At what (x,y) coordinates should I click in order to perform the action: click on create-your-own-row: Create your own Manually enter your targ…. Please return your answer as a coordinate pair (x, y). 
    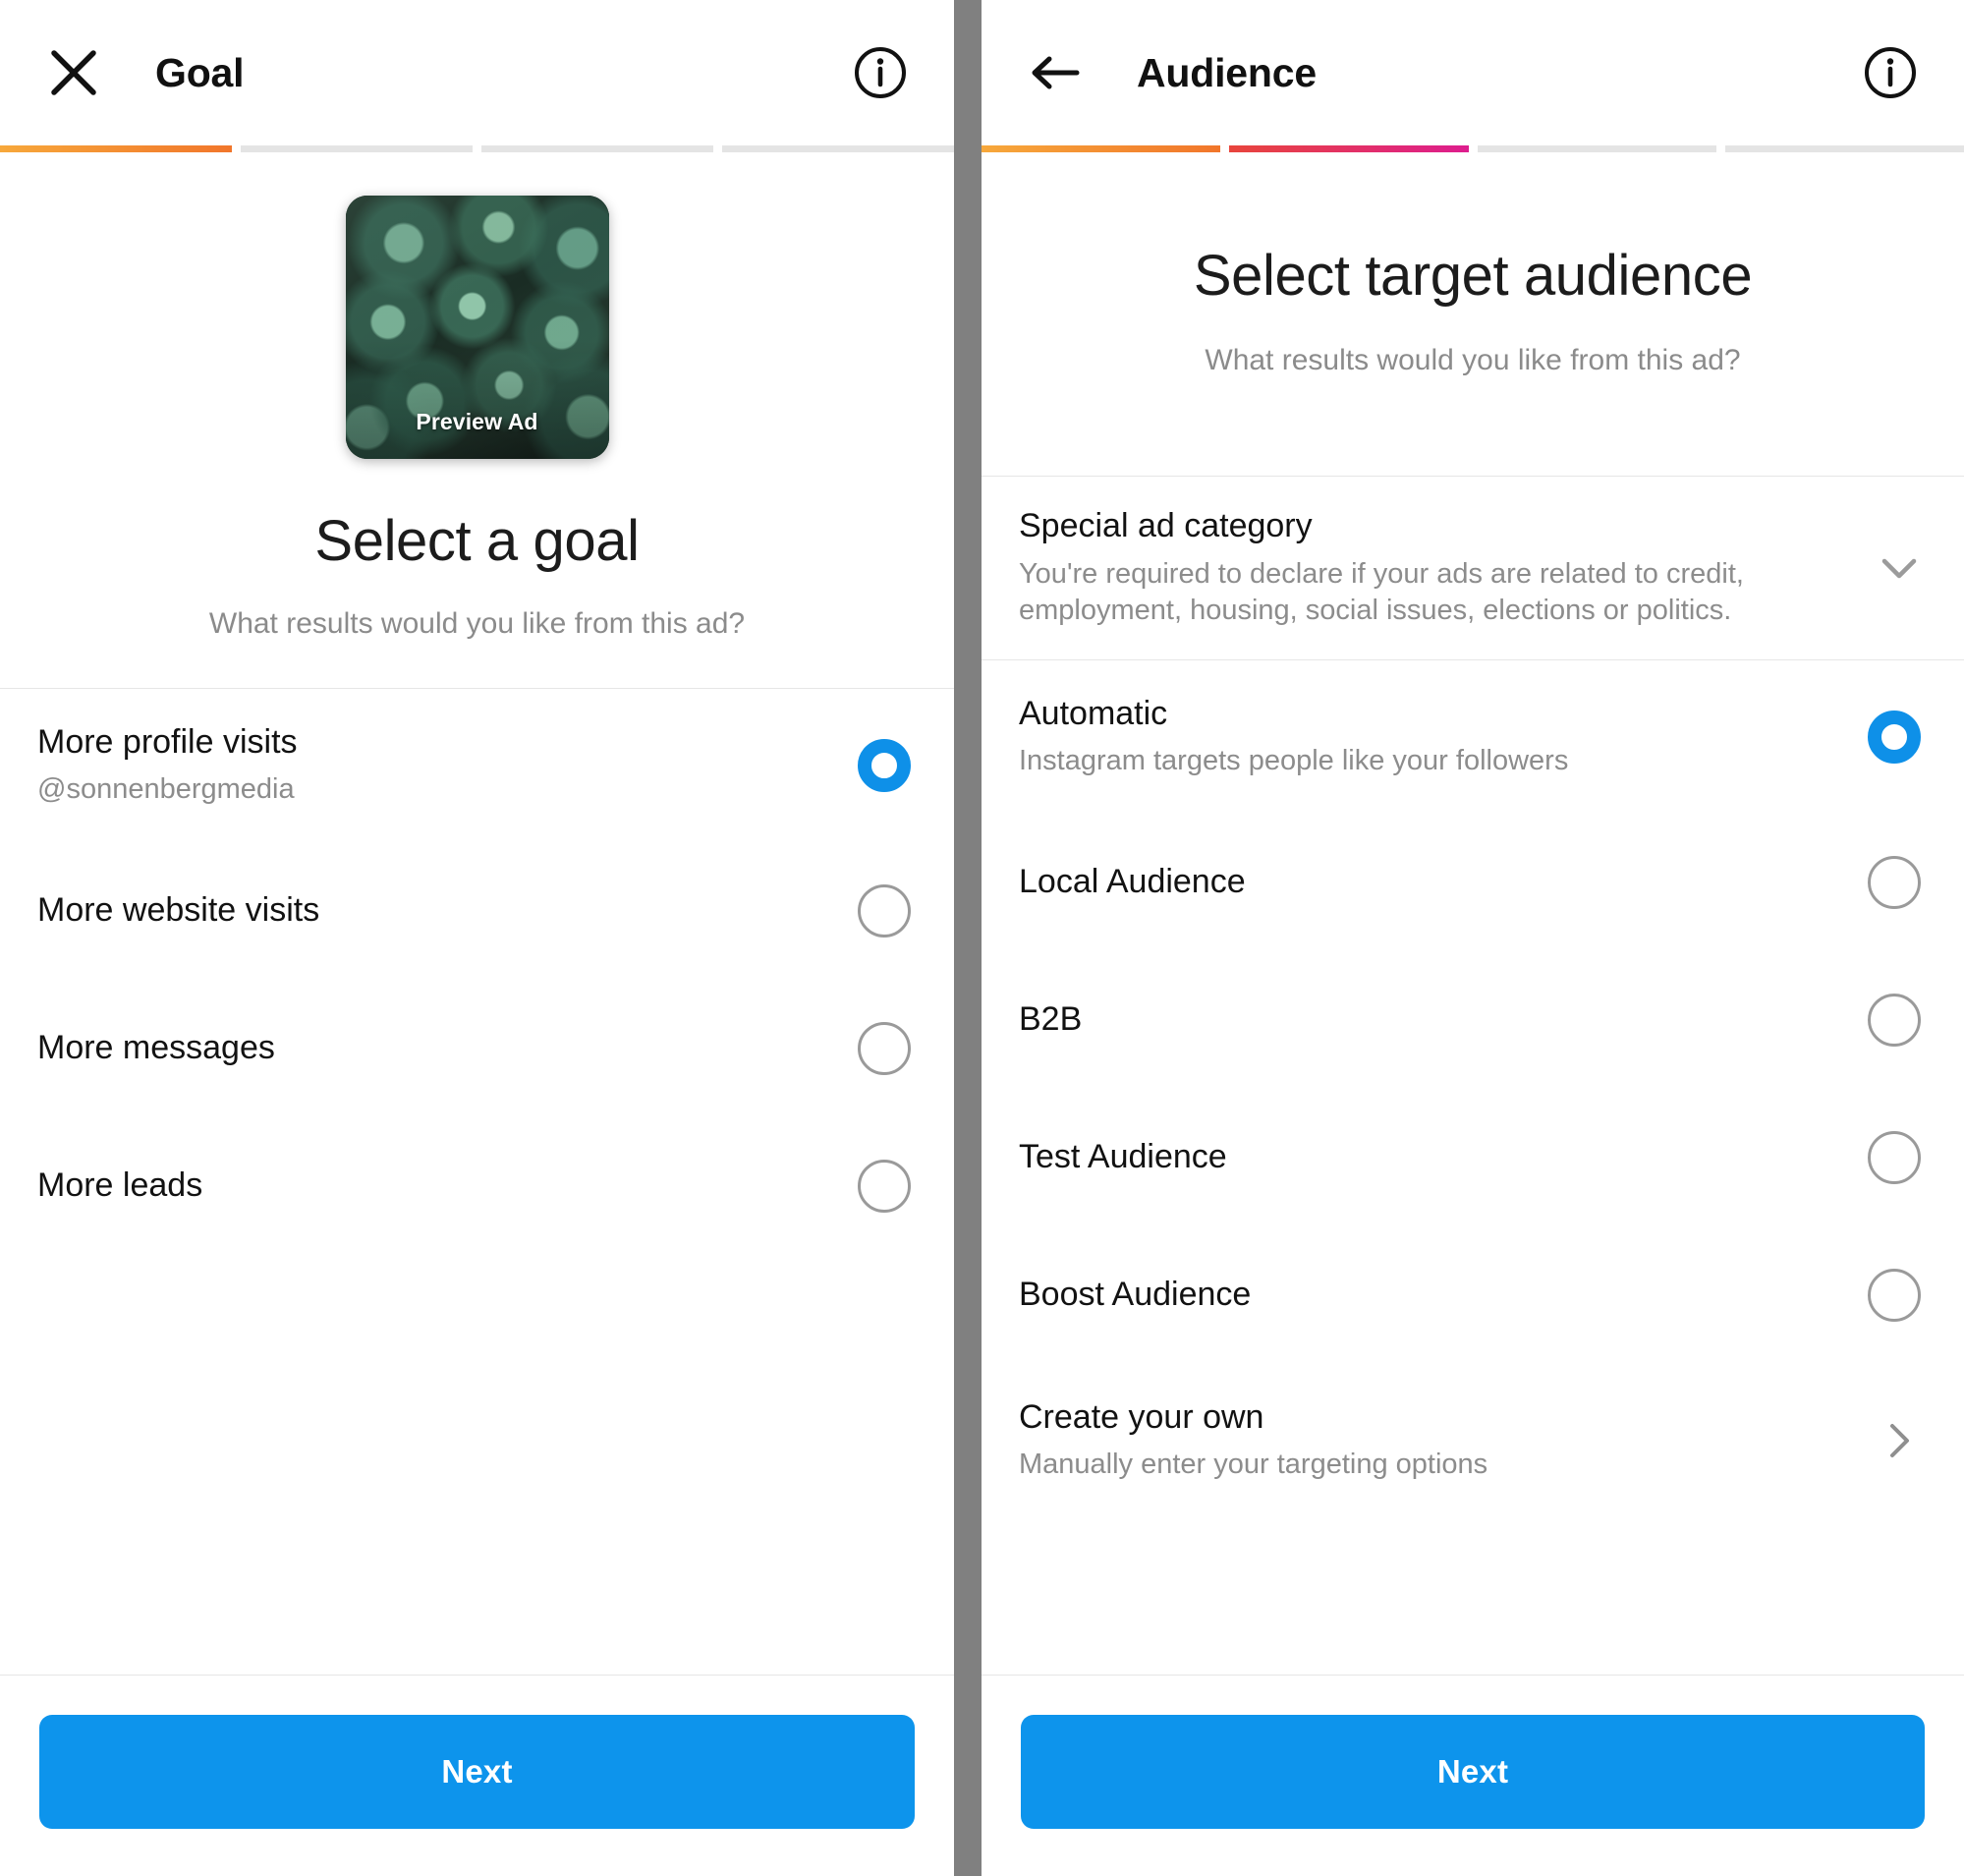
    Looking at the image, I should click on (1473, 1440).